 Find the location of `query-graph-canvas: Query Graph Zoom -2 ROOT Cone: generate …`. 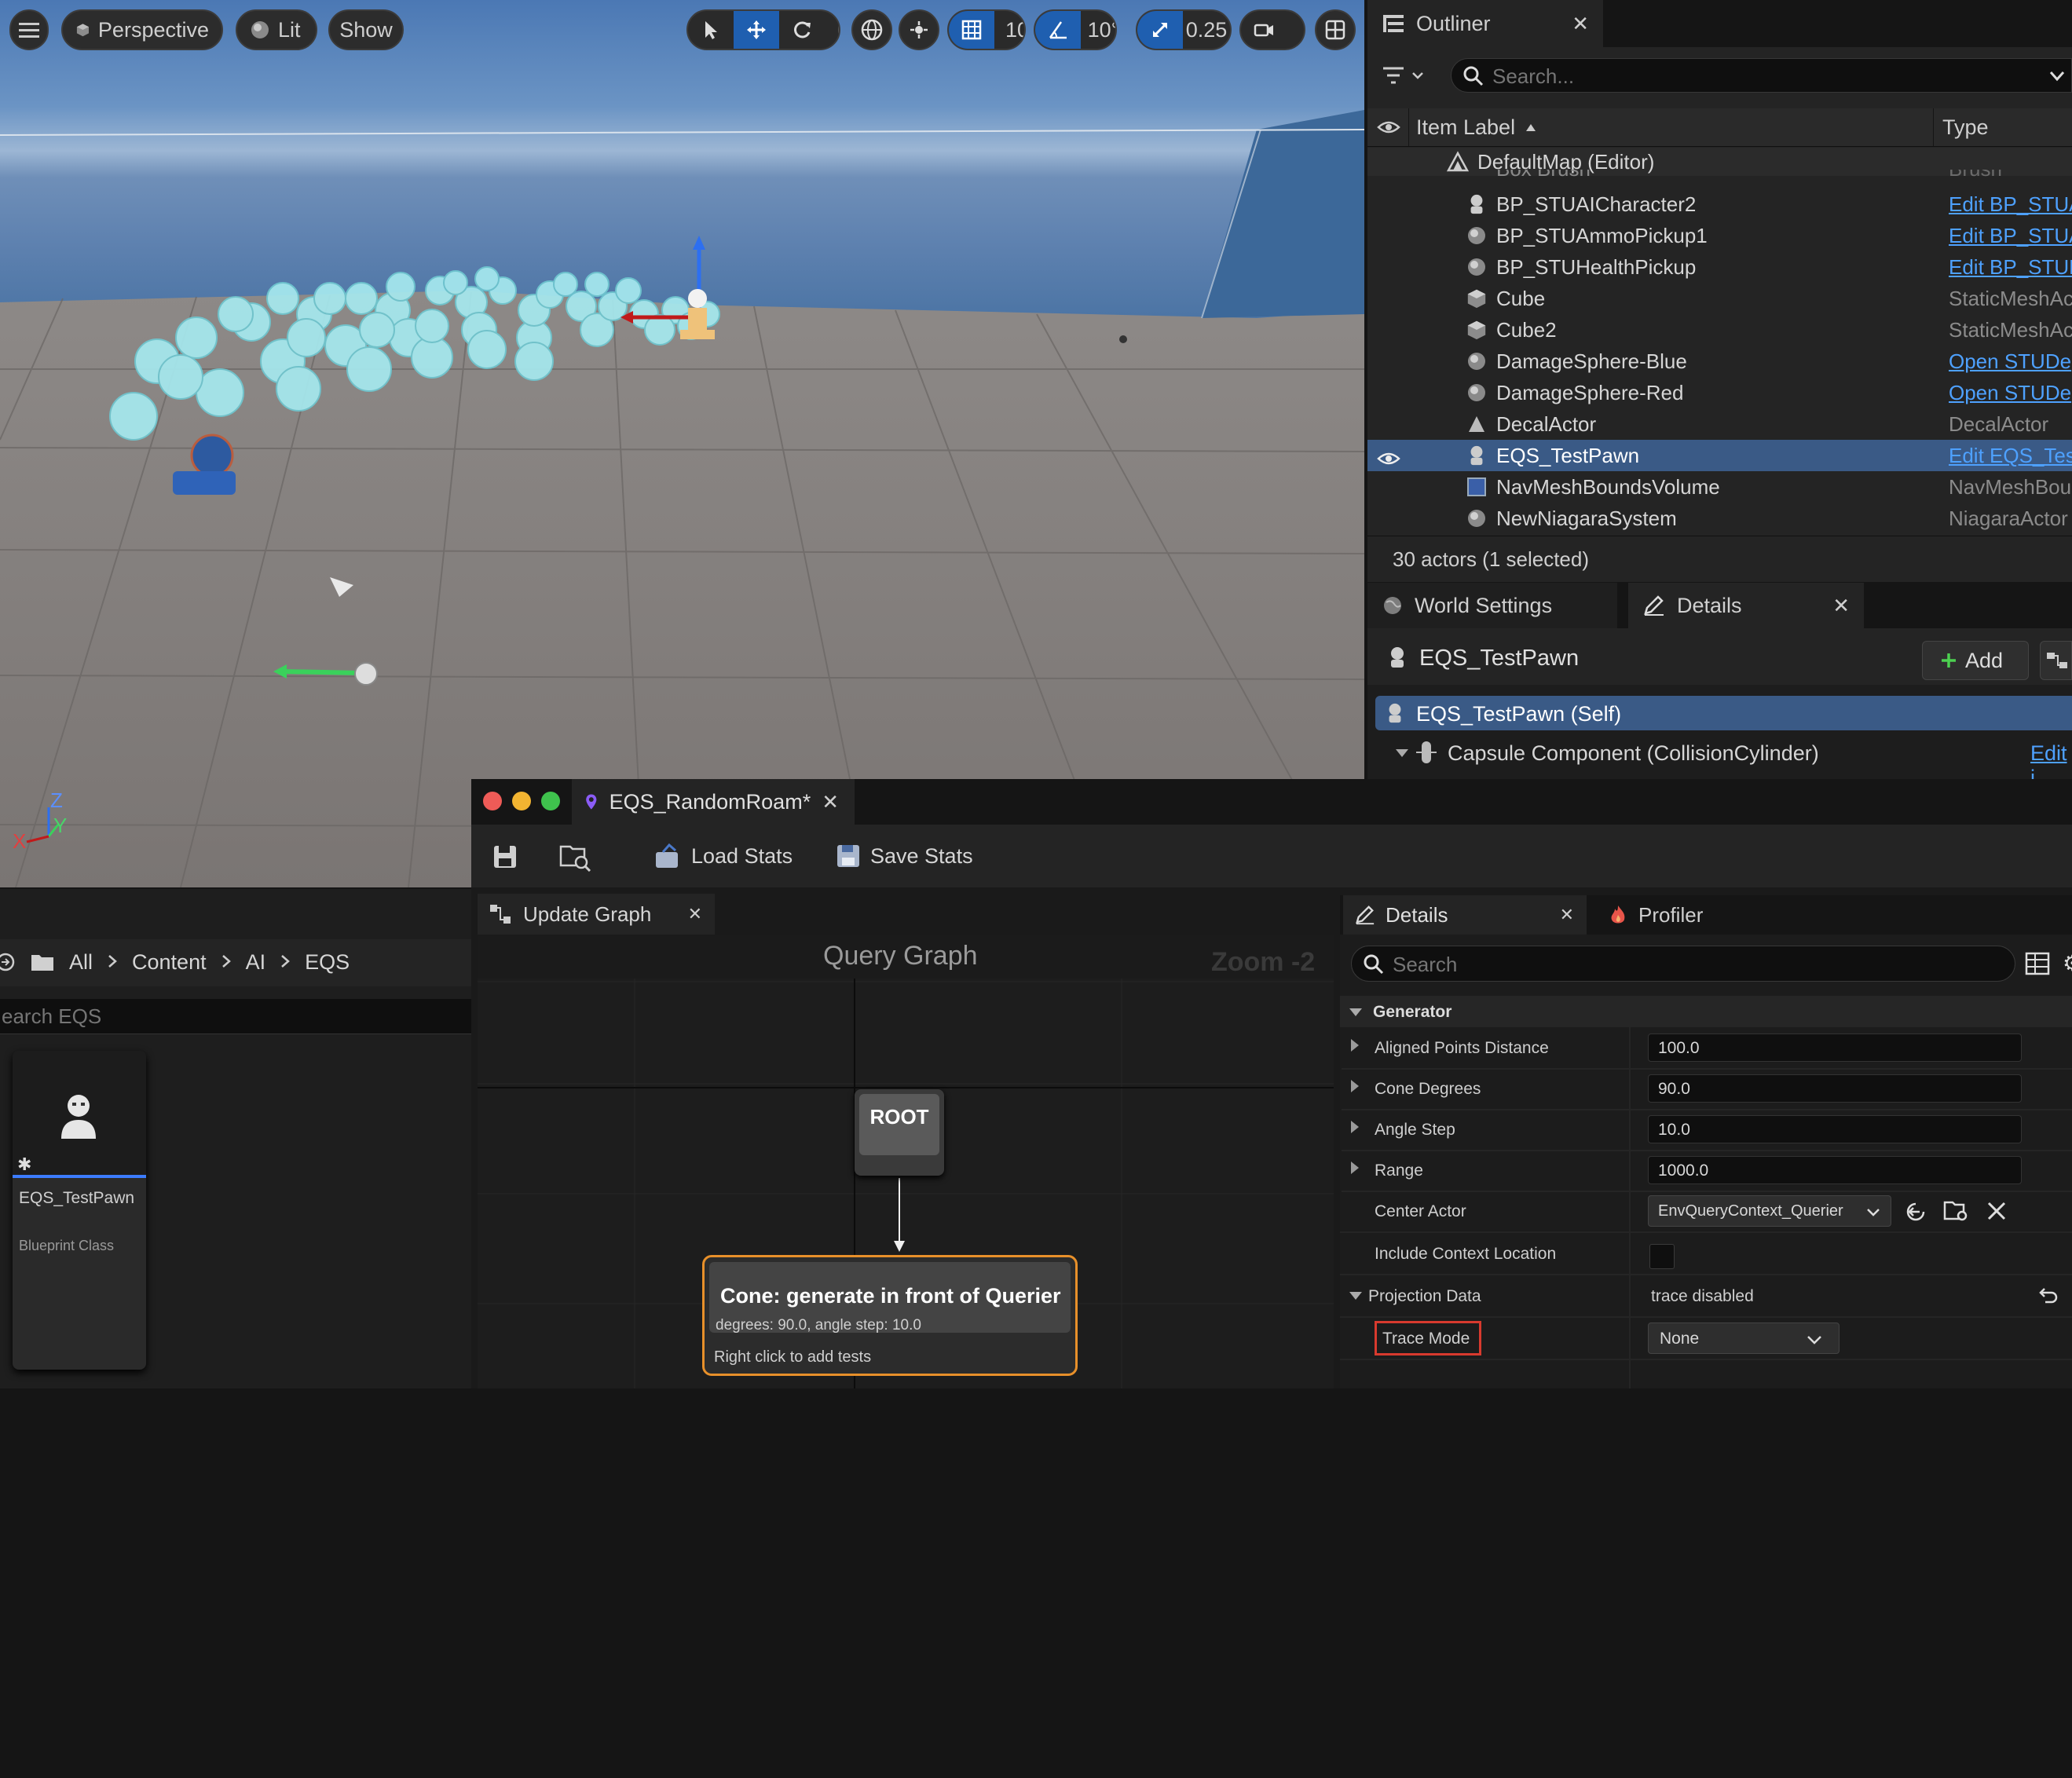

query-graph-canvas: Query Graph Zoom -2 ROOT Cone: generate … is located at coordinates (906, 1161).